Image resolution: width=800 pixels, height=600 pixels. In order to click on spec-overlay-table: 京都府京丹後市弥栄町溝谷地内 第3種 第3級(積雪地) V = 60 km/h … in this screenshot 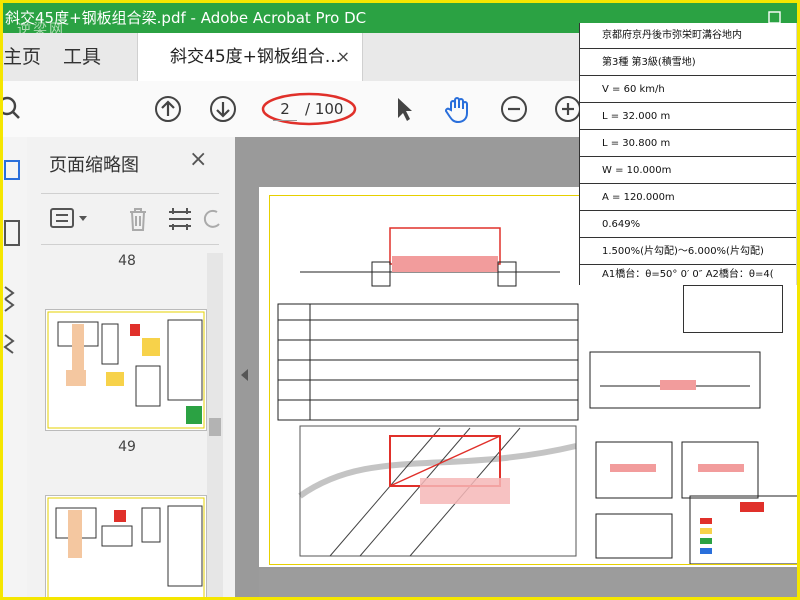, I will do `click(688, 154)`.